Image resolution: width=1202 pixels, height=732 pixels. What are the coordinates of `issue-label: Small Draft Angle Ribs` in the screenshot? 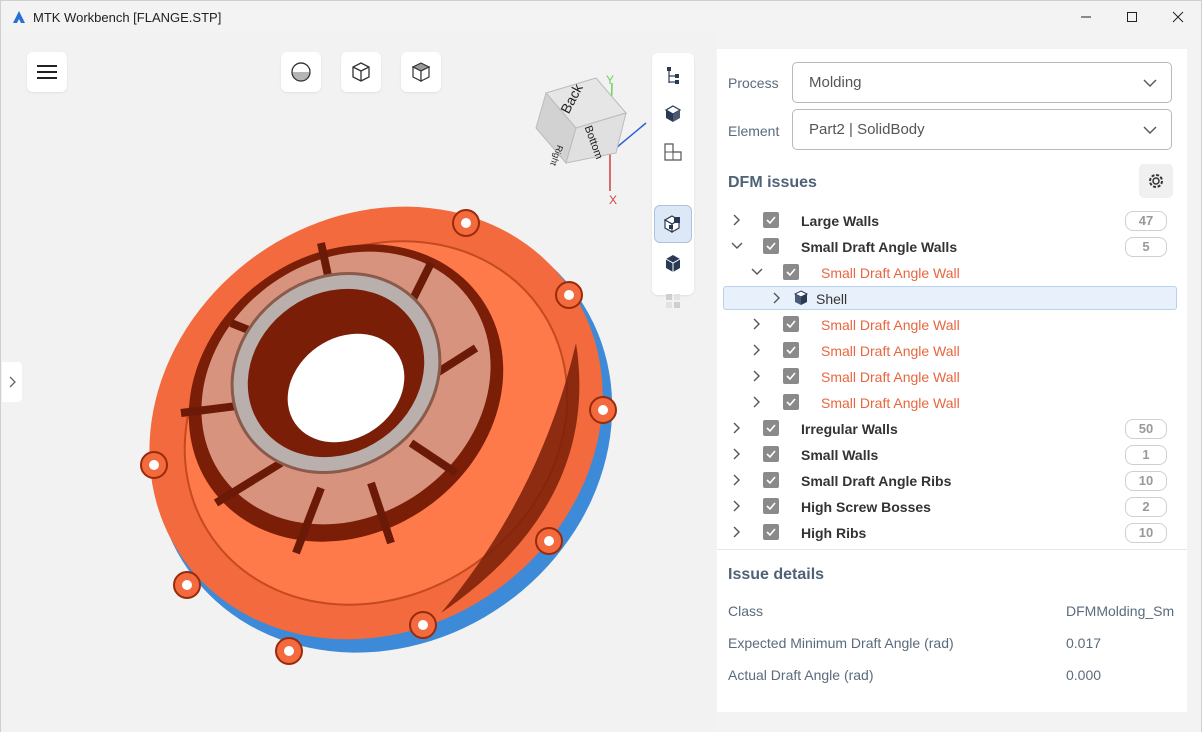 It's located at (876, 481).